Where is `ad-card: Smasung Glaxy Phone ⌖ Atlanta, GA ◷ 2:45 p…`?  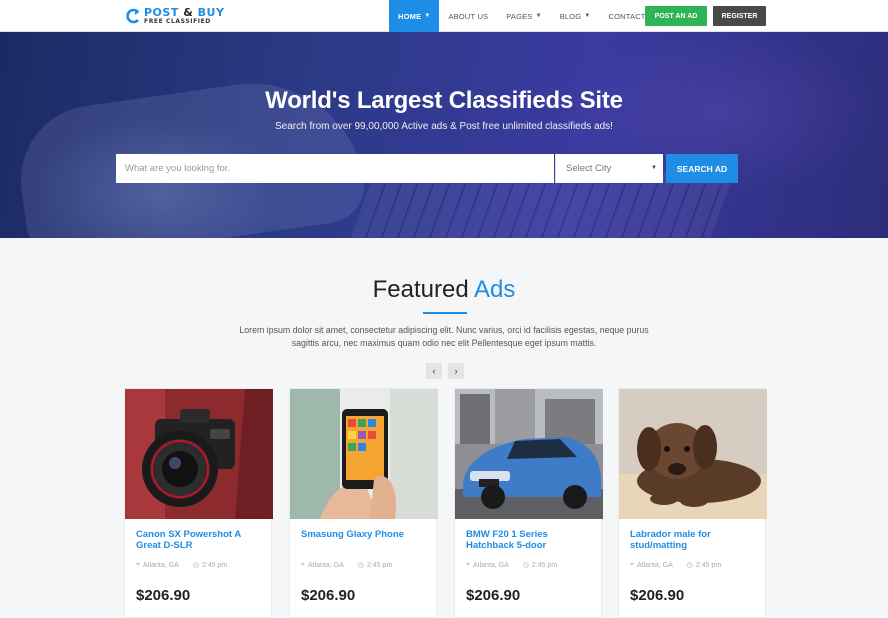 ad-card: Smasung Glaxy Phone ⌖ Atlanta, GA ◷ 2:45 p… is located at coordinates (363, 503).